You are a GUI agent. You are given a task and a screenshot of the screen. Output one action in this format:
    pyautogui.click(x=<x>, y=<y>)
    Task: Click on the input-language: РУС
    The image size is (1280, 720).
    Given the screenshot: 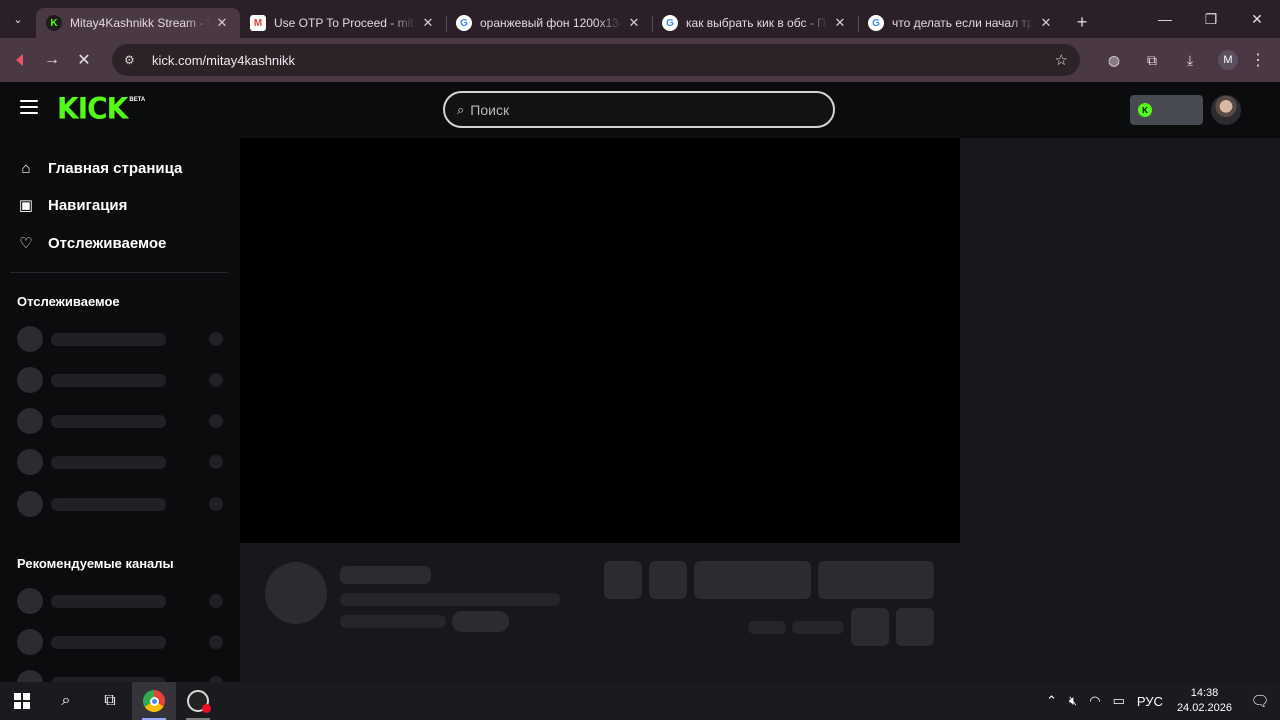 What is the action you would take?
    pyautogui.click(x=1150, y=701)
    